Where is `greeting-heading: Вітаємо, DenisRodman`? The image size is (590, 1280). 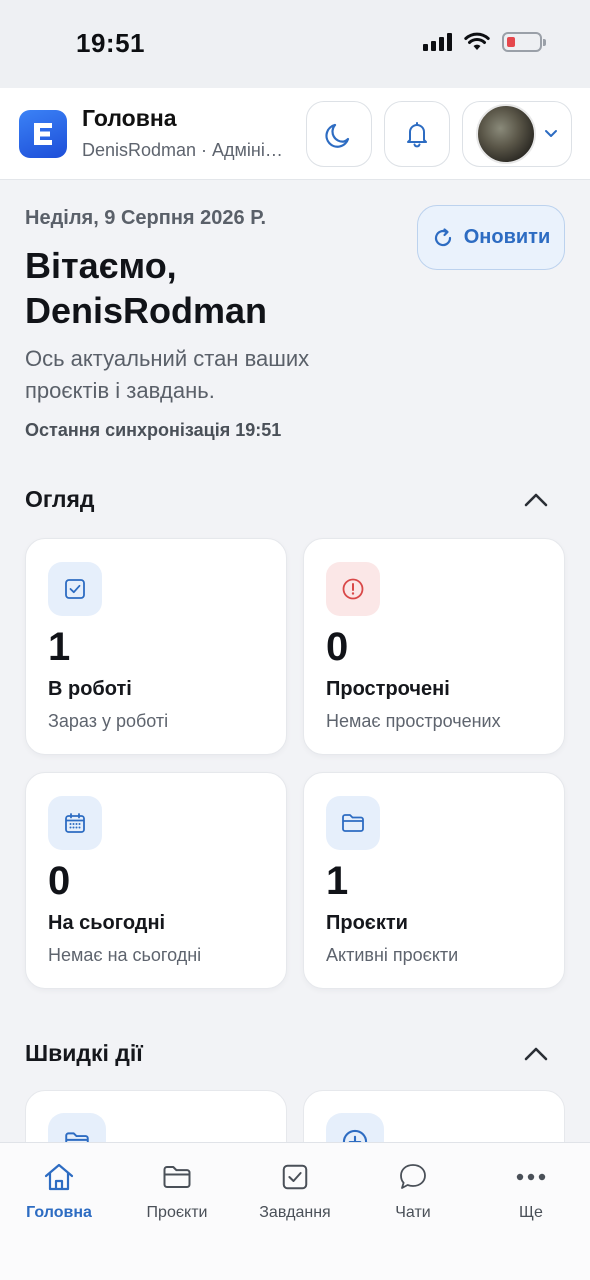 greeting-heading: Вітаємо, DenisRodman is located at coordinates (146, 288).